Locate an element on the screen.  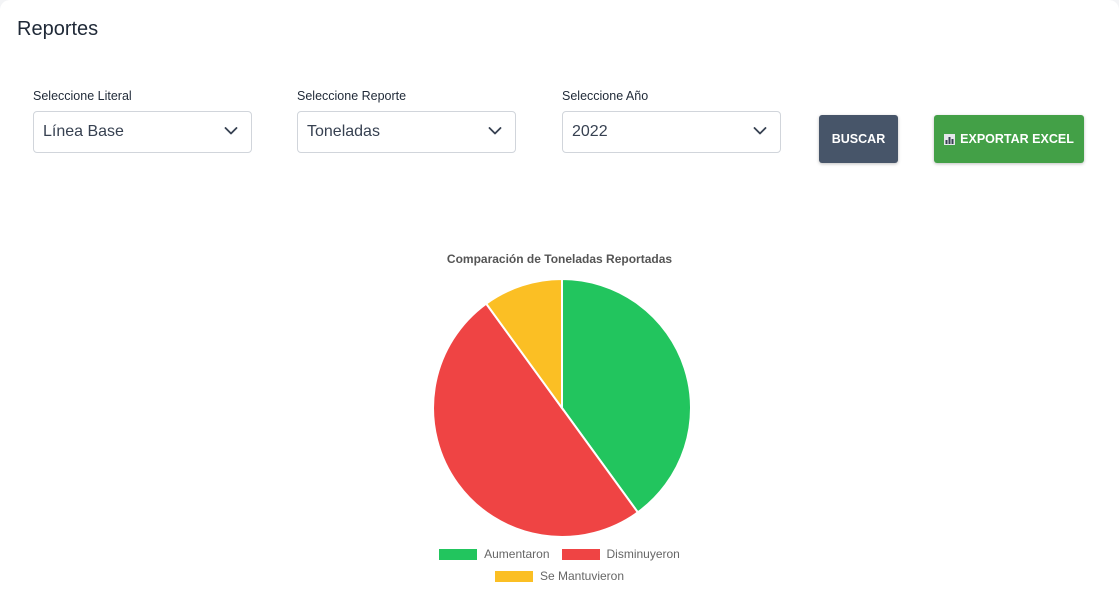
buscar-button: BUSCAR is located at coordinates (858, 139).